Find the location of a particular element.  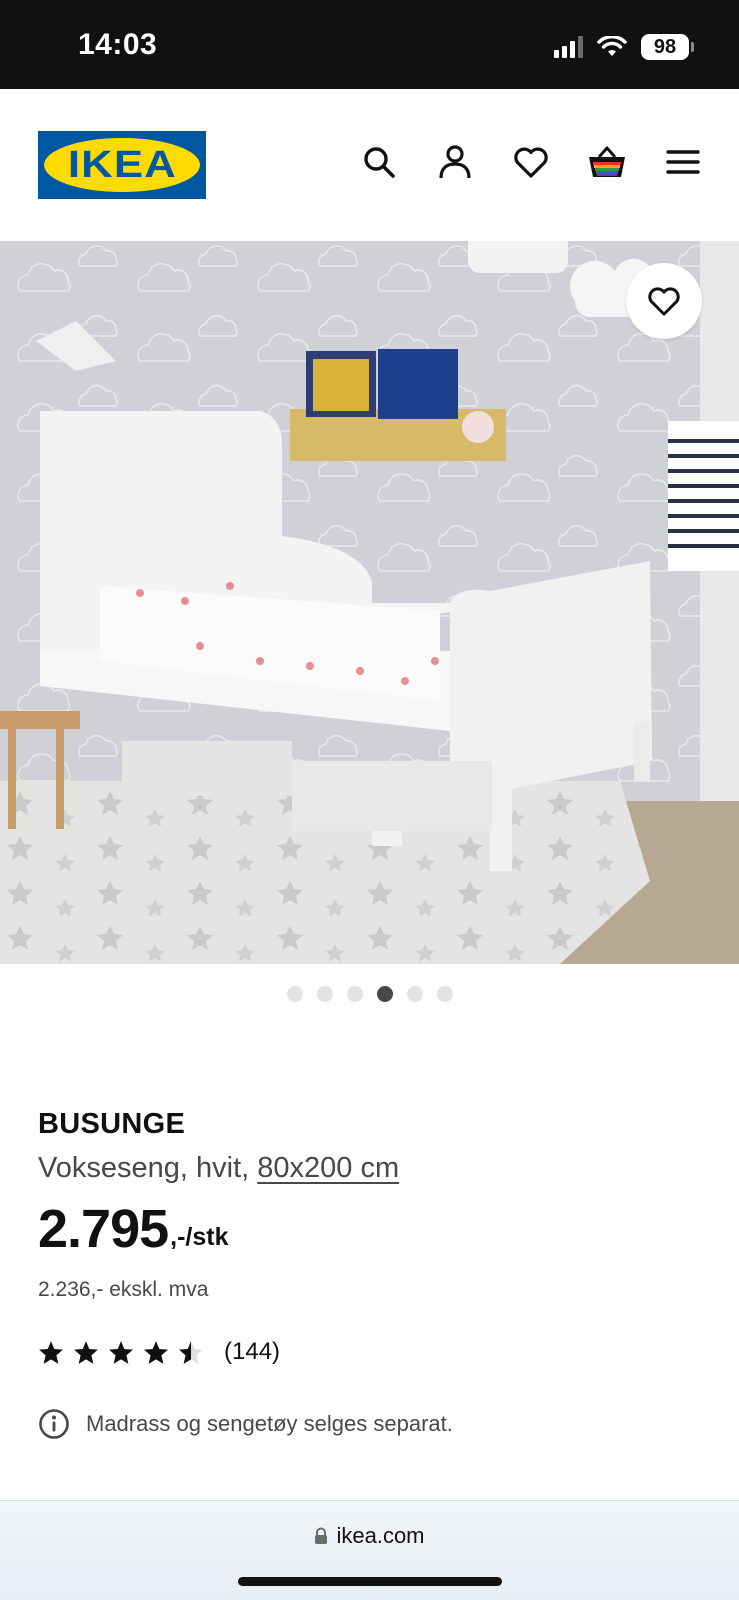

url-field: ikea.com is located at coordinates (369, 1536).